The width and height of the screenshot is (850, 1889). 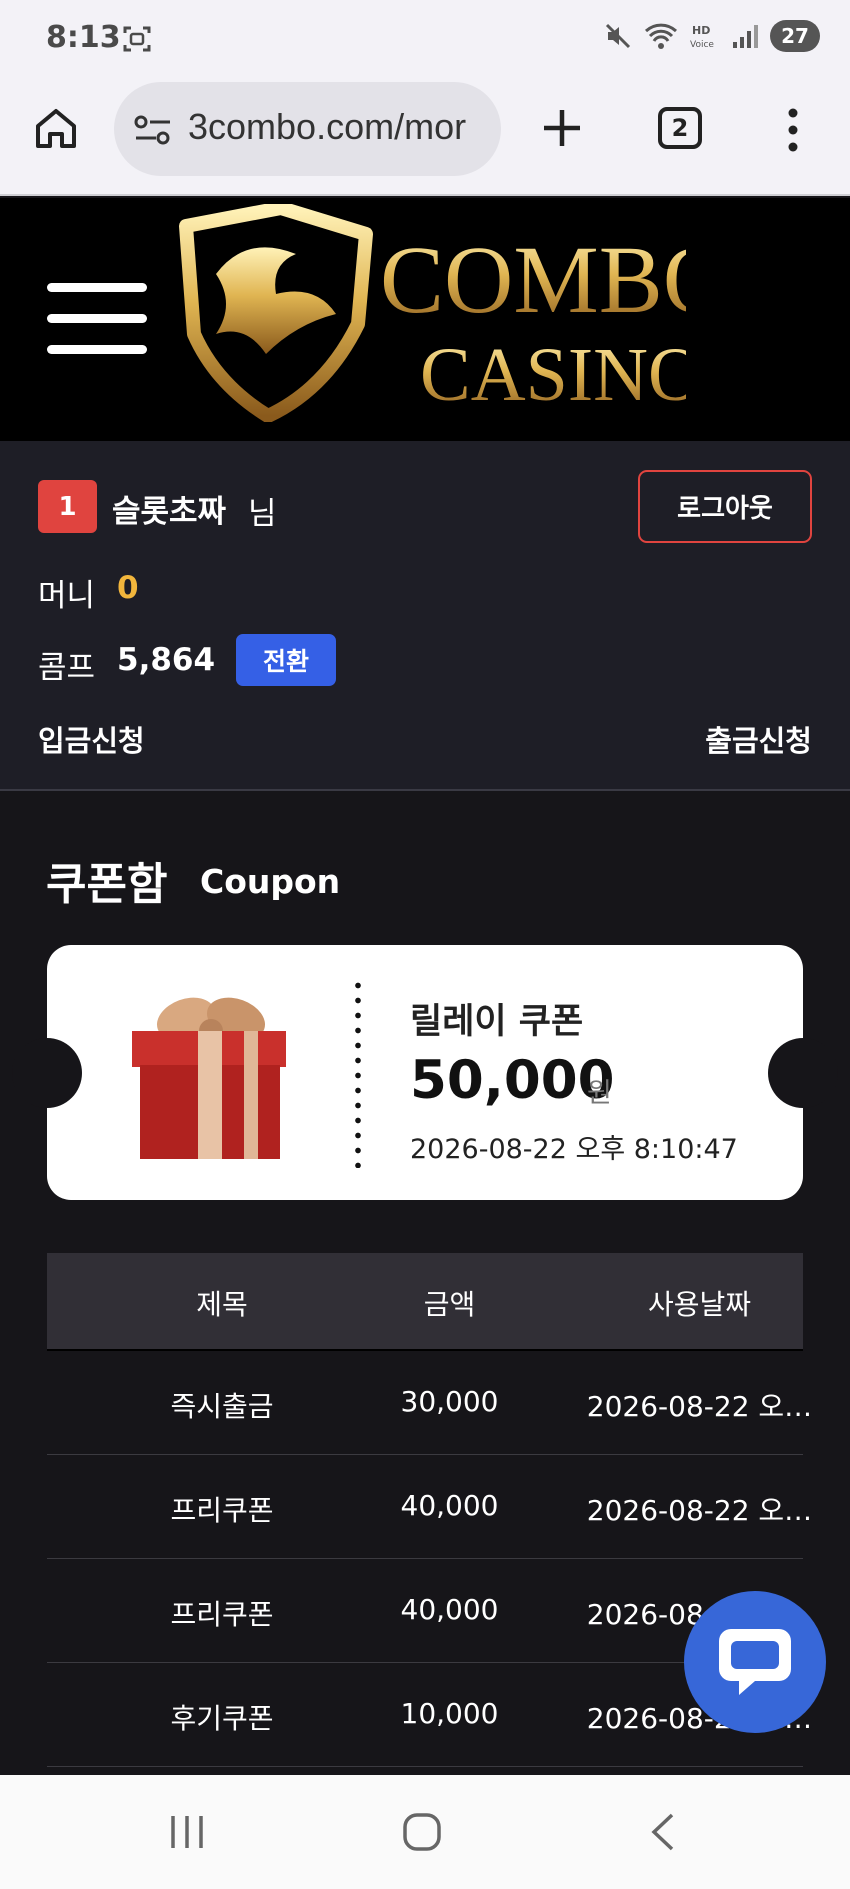 What do you see at coordinates (745, 36) in the screenshot?
I see `signal-icon` at bounding box center [745, 36].